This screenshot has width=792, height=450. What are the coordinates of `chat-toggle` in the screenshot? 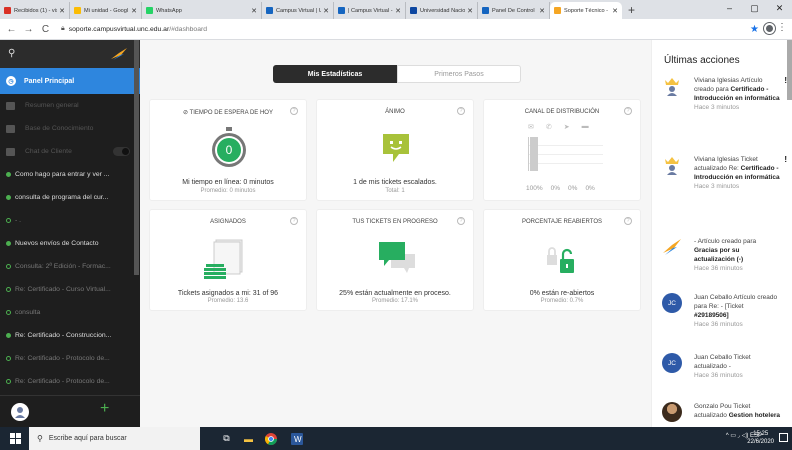 It's located at (121, 151).